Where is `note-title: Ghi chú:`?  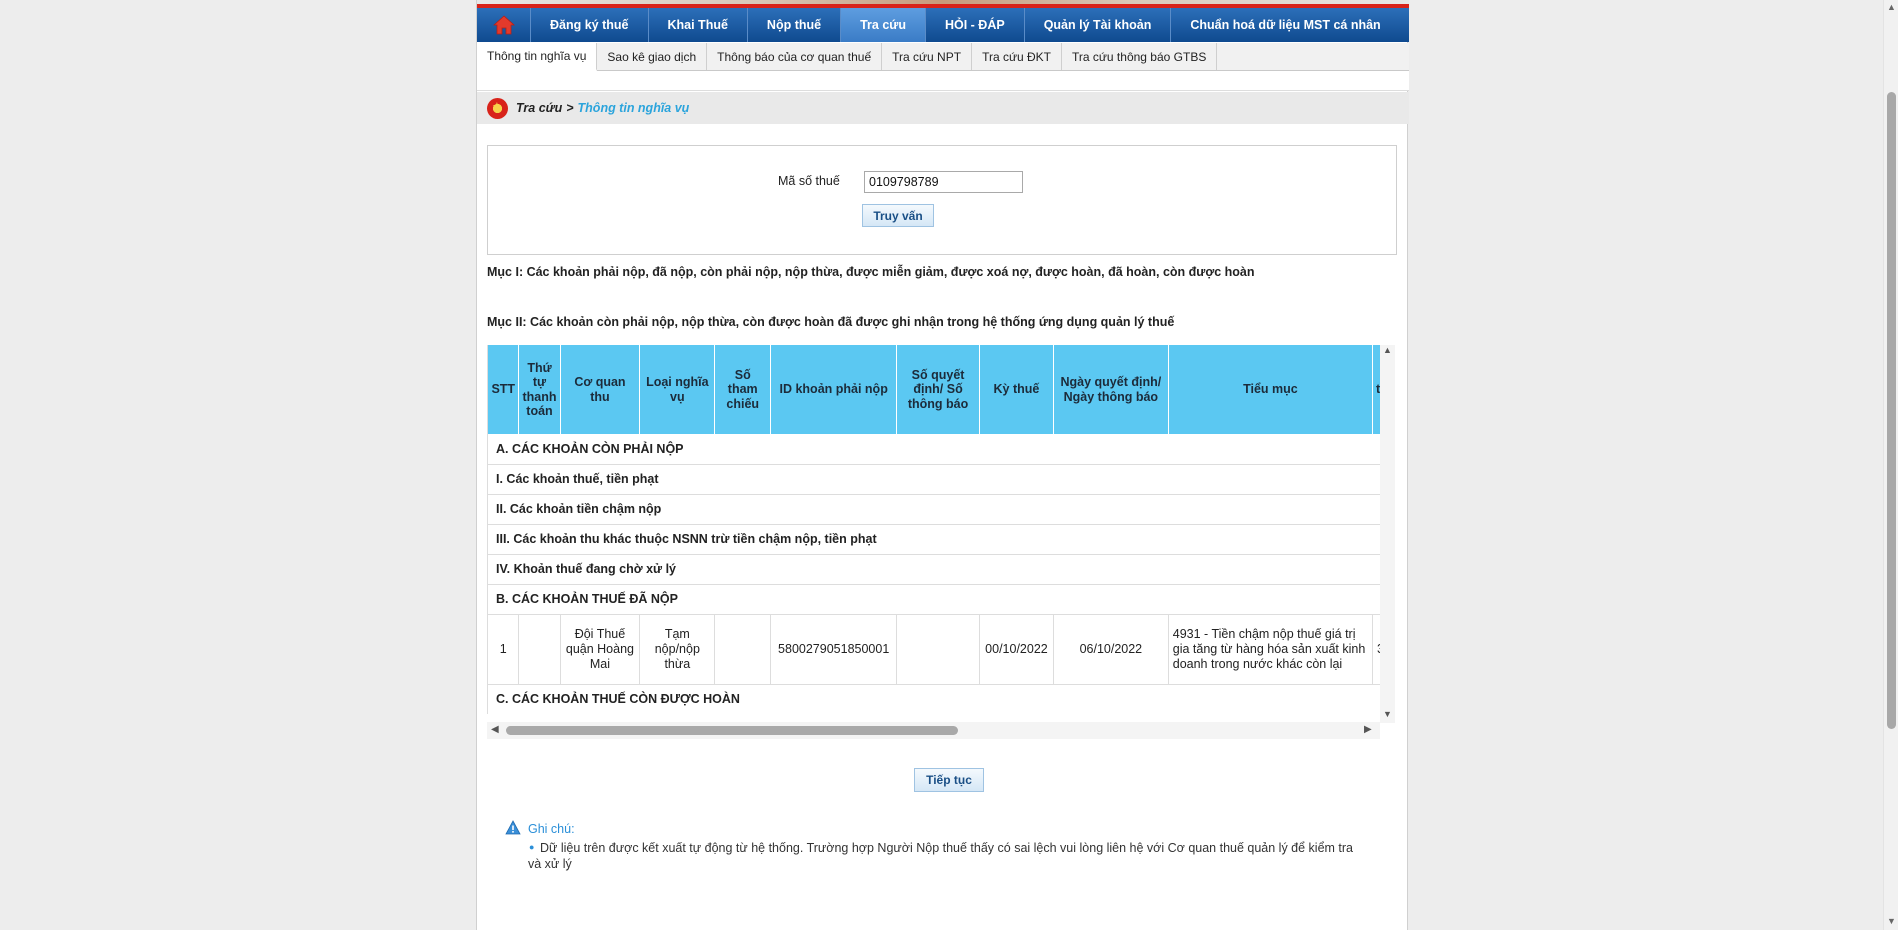 note-title: Ghi chú: is located at coordinates (551, 829).